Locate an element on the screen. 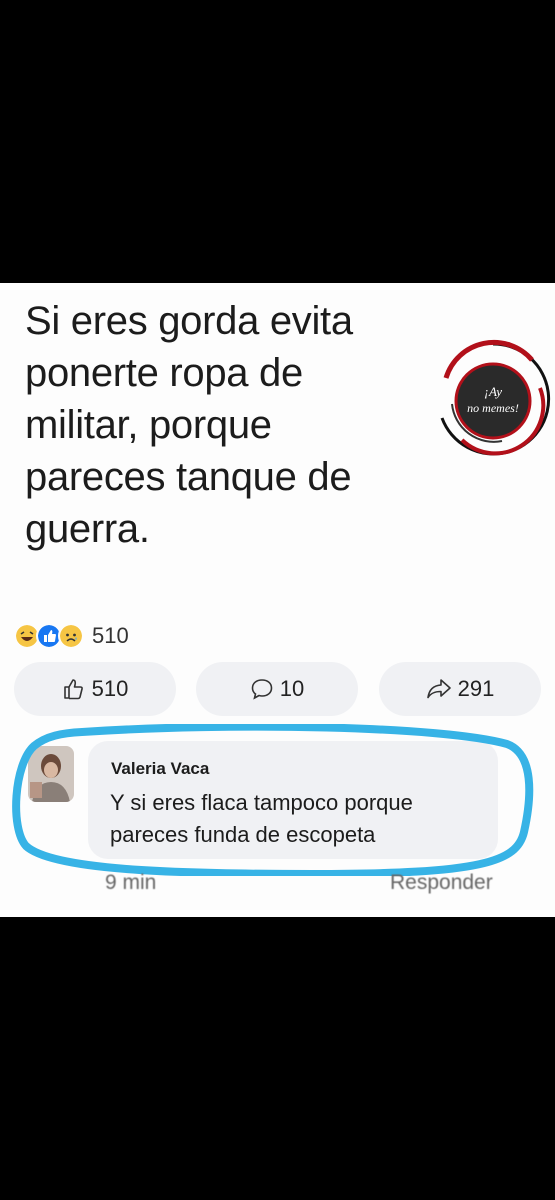 This screenshot has width=555, height=1200. reactions-count: 510 is located at coordinates (110, 635).